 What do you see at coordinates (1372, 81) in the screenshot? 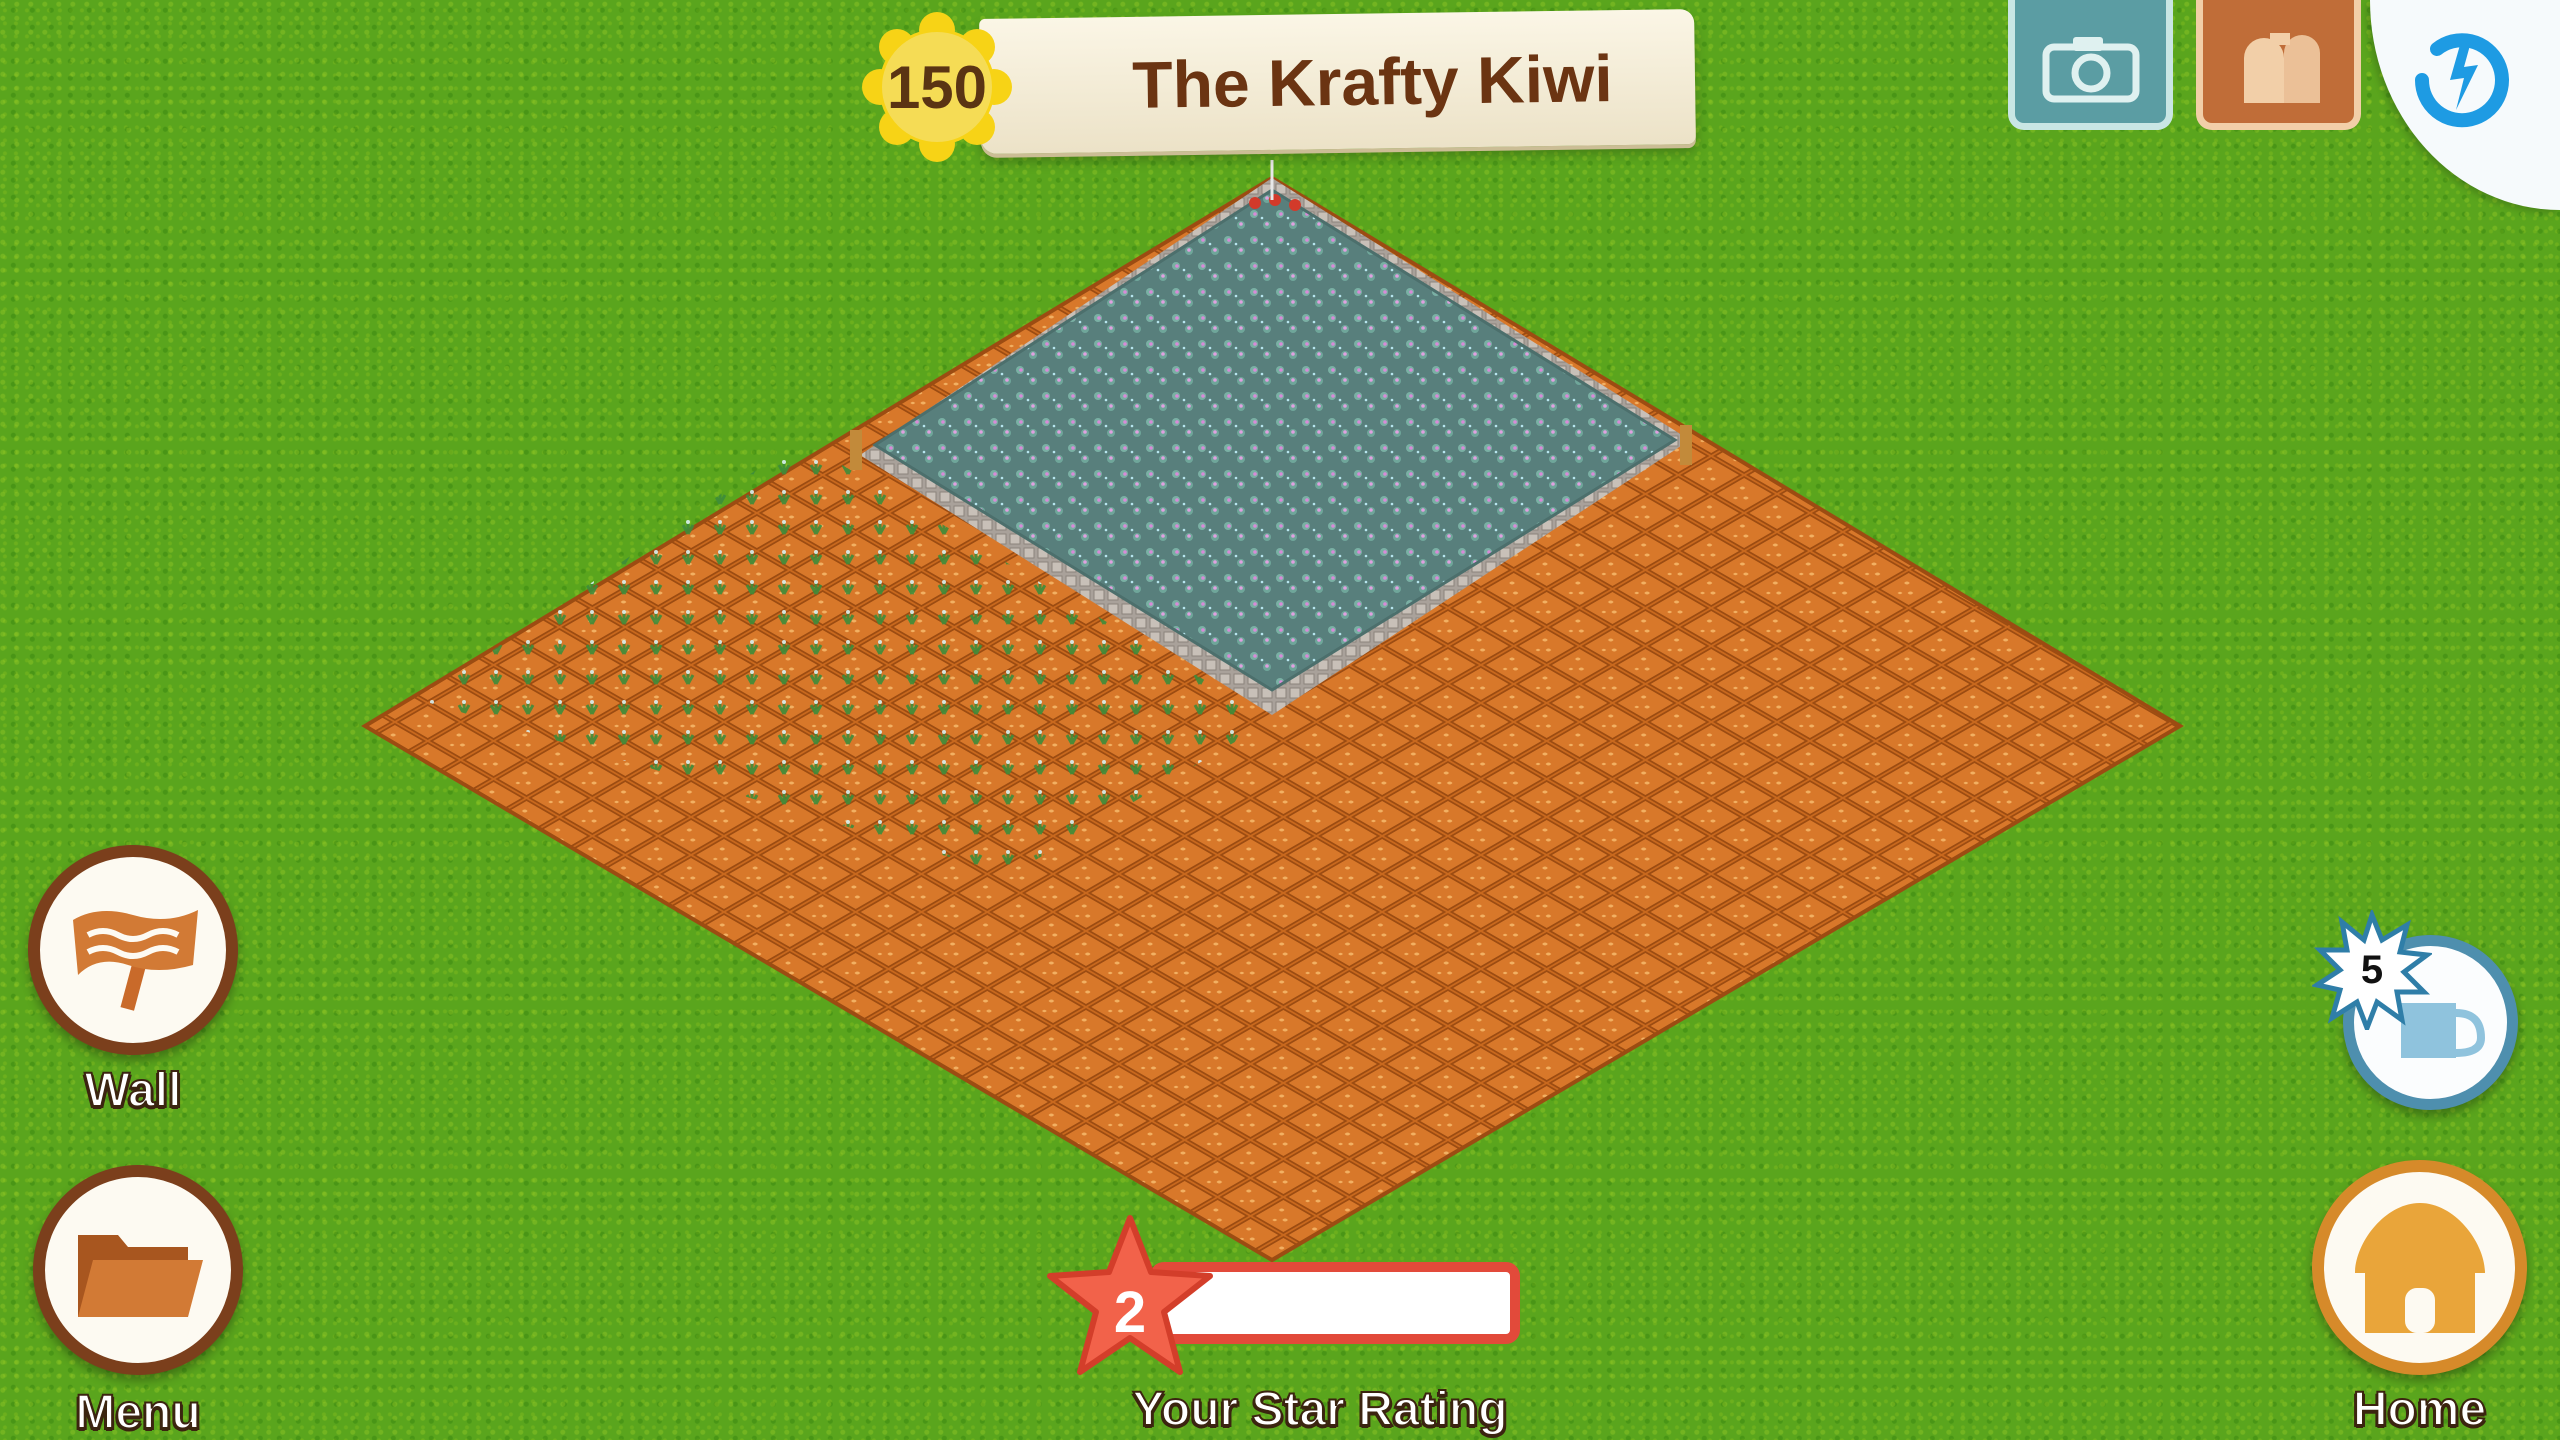
I see `farm-name: The Krafty Kiwi` at bounding box center [1372, 81].